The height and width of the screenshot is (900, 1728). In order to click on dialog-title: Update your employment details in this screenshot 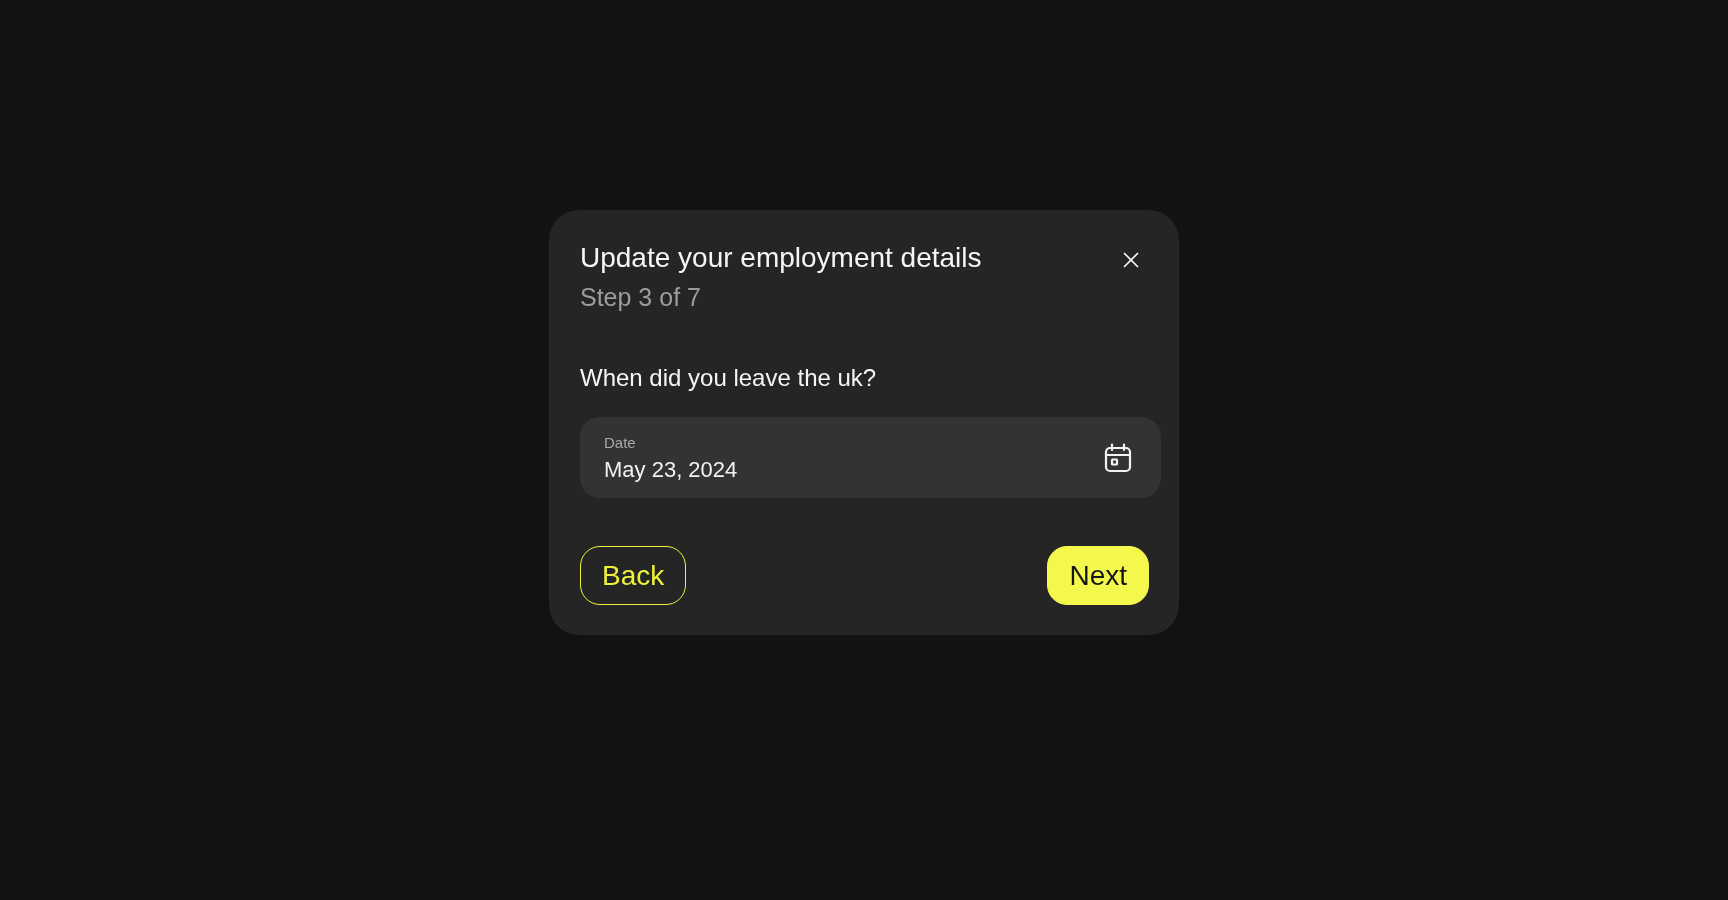, I will do `click(781, 258)`.